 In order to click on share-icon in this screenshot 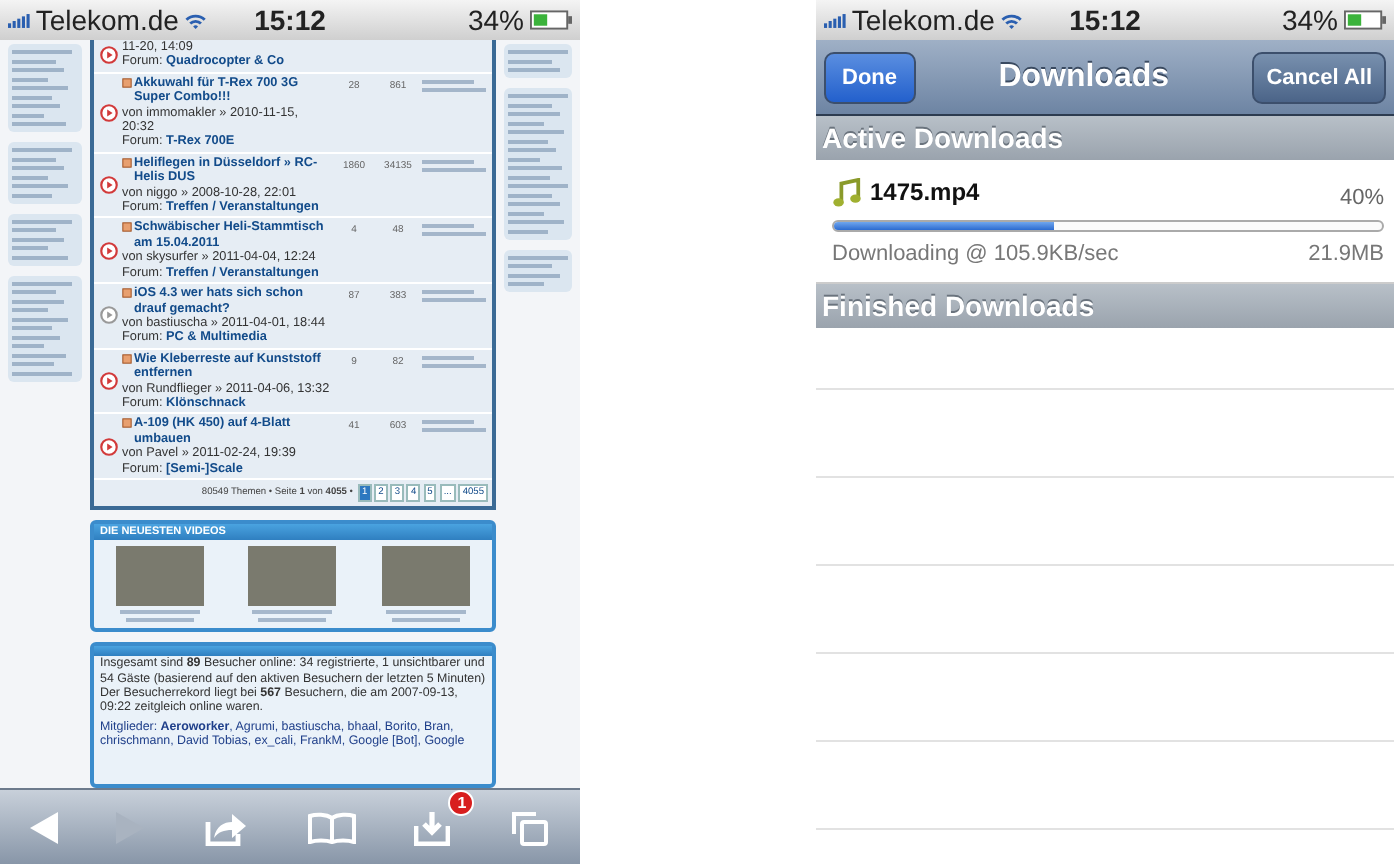, I will do `click(226, 827)`.